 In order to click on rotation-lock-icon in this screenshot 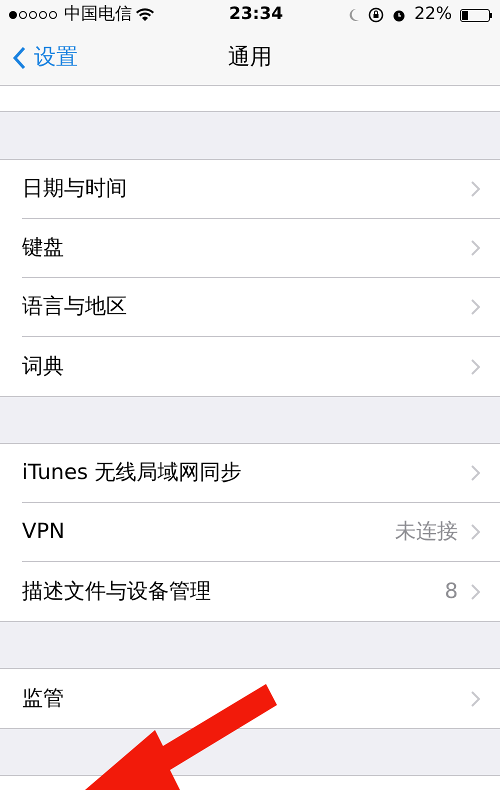, I will do `click(376, 15)`.